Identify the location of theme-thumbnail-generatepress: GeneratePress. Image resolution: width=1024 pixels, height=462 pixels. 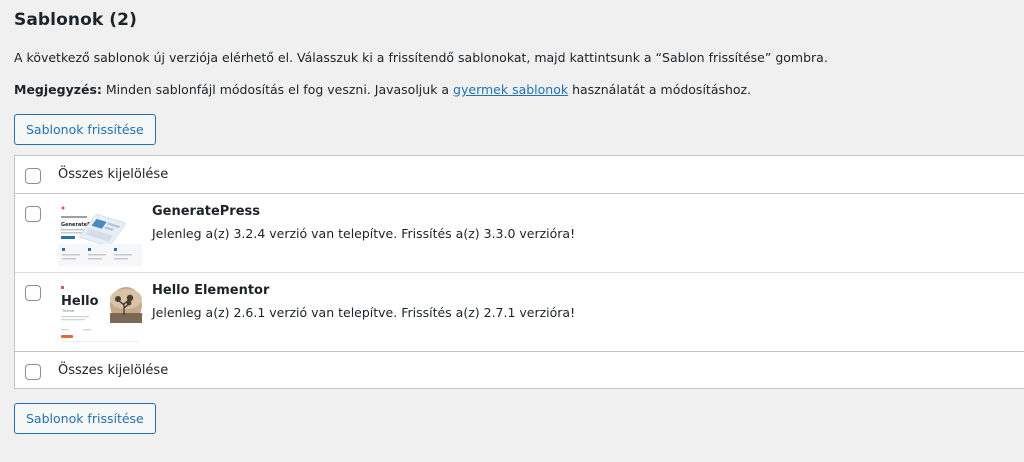
(100, 235).